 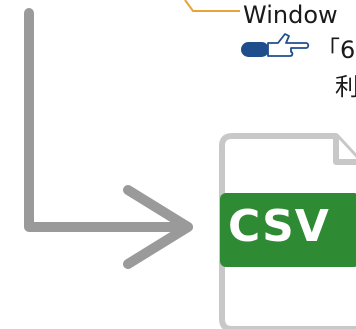 What do you see at coordinates (212, 6) in the screenshot?
I see `callout-line` at bounding box center [212, 6].